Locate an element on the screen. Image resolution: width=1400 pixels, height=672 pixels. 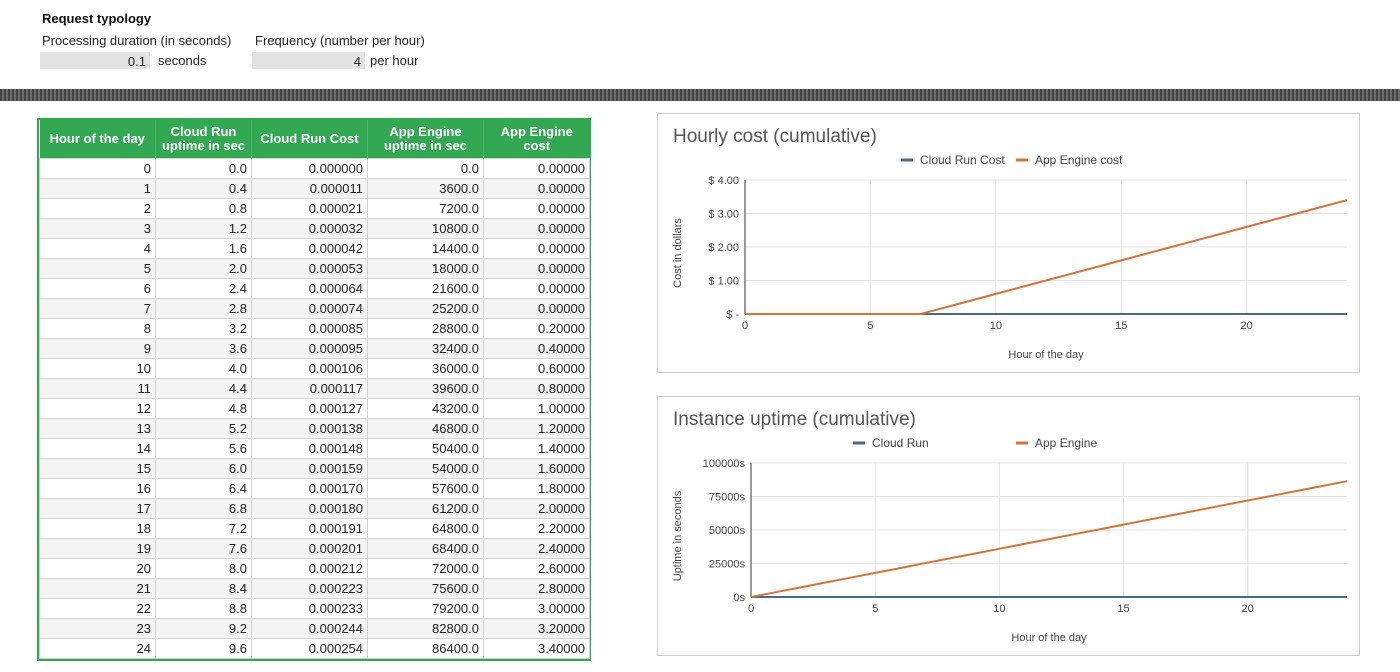
cell-hour: 4 is located at coordinates (97, 248).